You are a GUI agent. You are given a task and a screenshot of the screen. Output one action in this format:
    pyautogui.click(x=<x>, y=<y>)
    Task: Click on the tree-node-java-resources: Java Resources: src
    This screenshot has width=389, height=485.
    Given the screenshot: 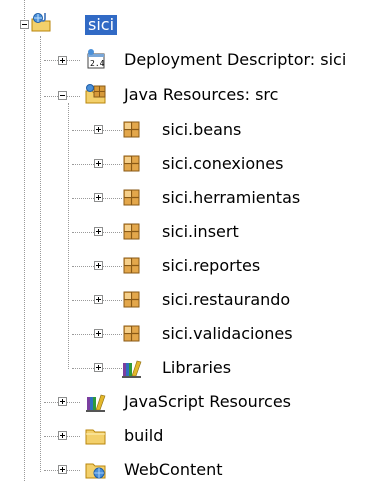 What is the action you would take?
    pyautogui.click(x=194, y=95)
    